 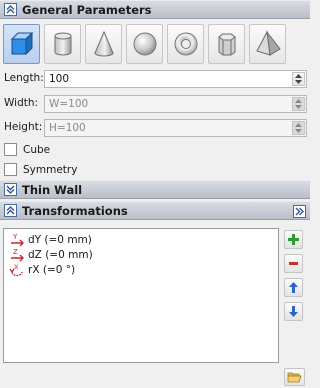 What do you see at coordinates (175, 79) in the screenshot?
I see `length-input: 100` at bounding box center [175, 79].